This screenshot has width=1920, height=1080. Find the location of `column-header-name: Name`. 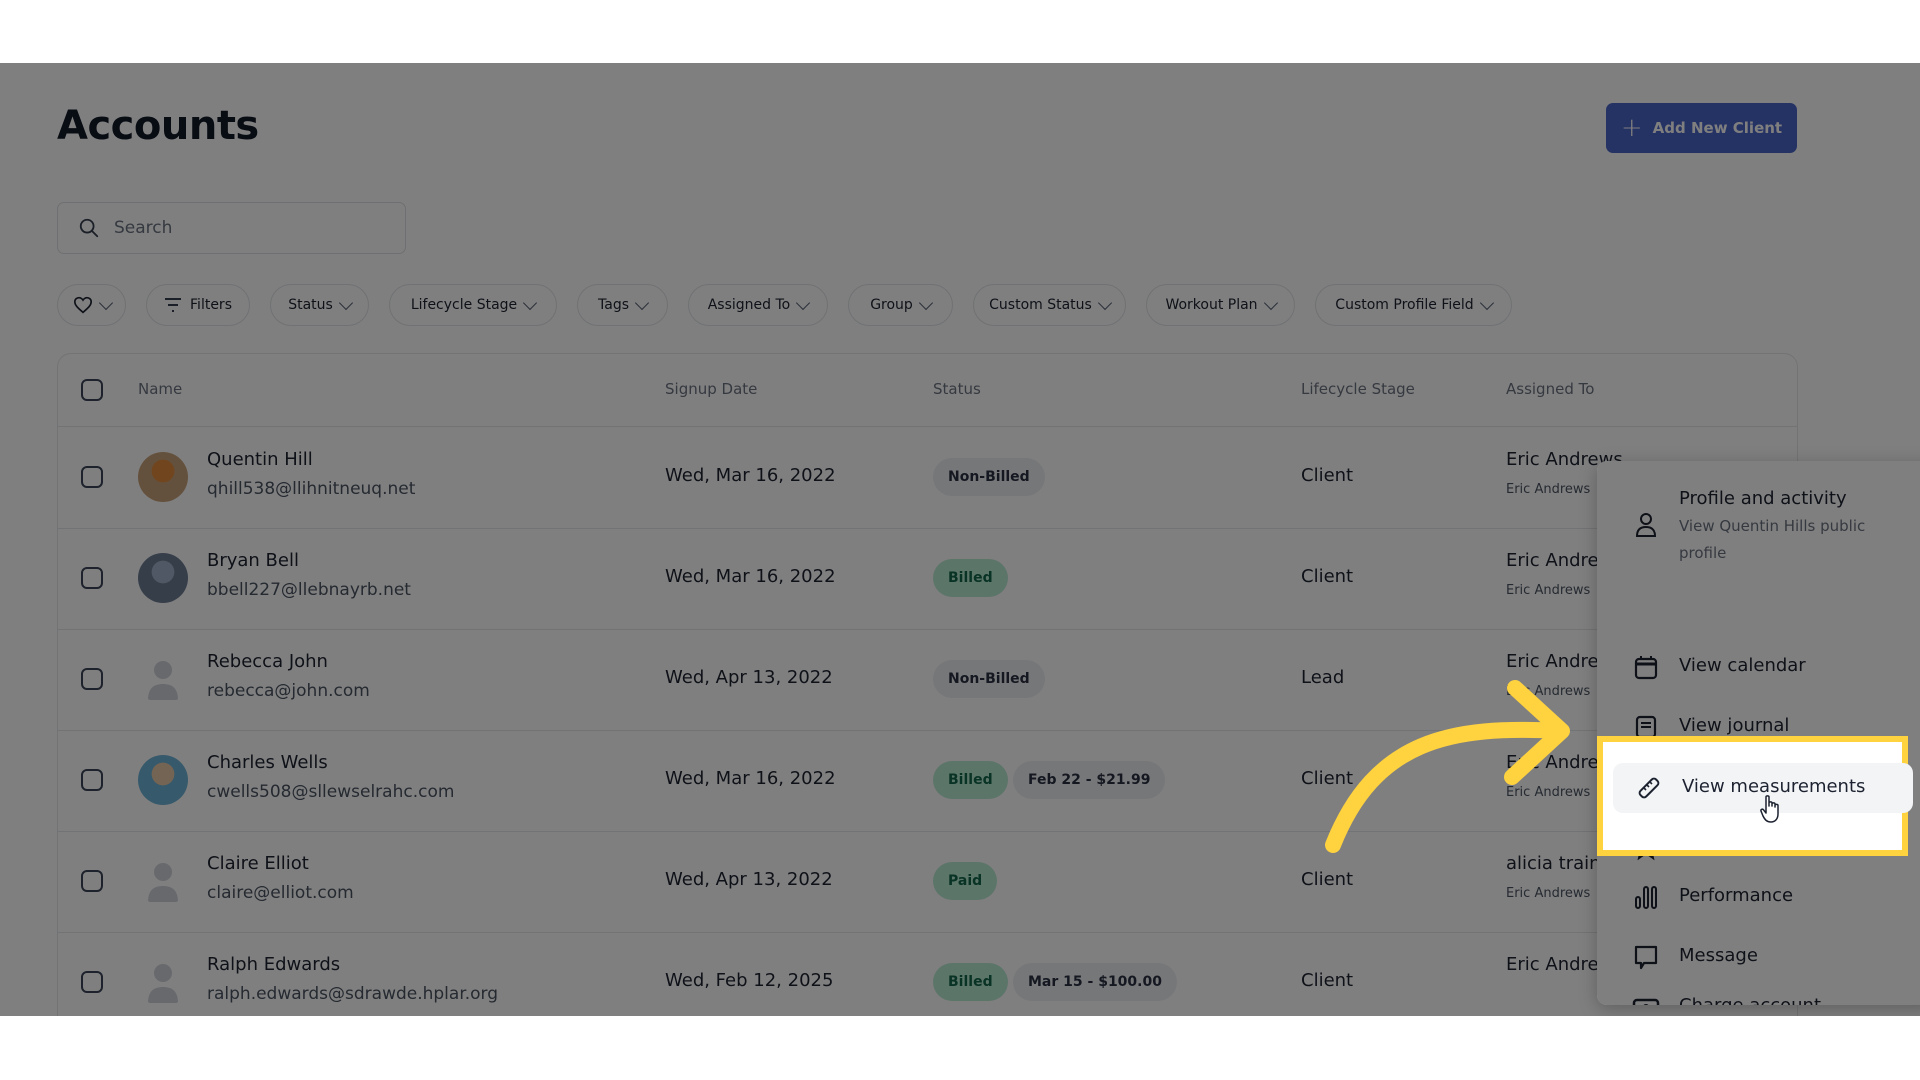

column-header-name: Name is located at coordinates (160, 389).